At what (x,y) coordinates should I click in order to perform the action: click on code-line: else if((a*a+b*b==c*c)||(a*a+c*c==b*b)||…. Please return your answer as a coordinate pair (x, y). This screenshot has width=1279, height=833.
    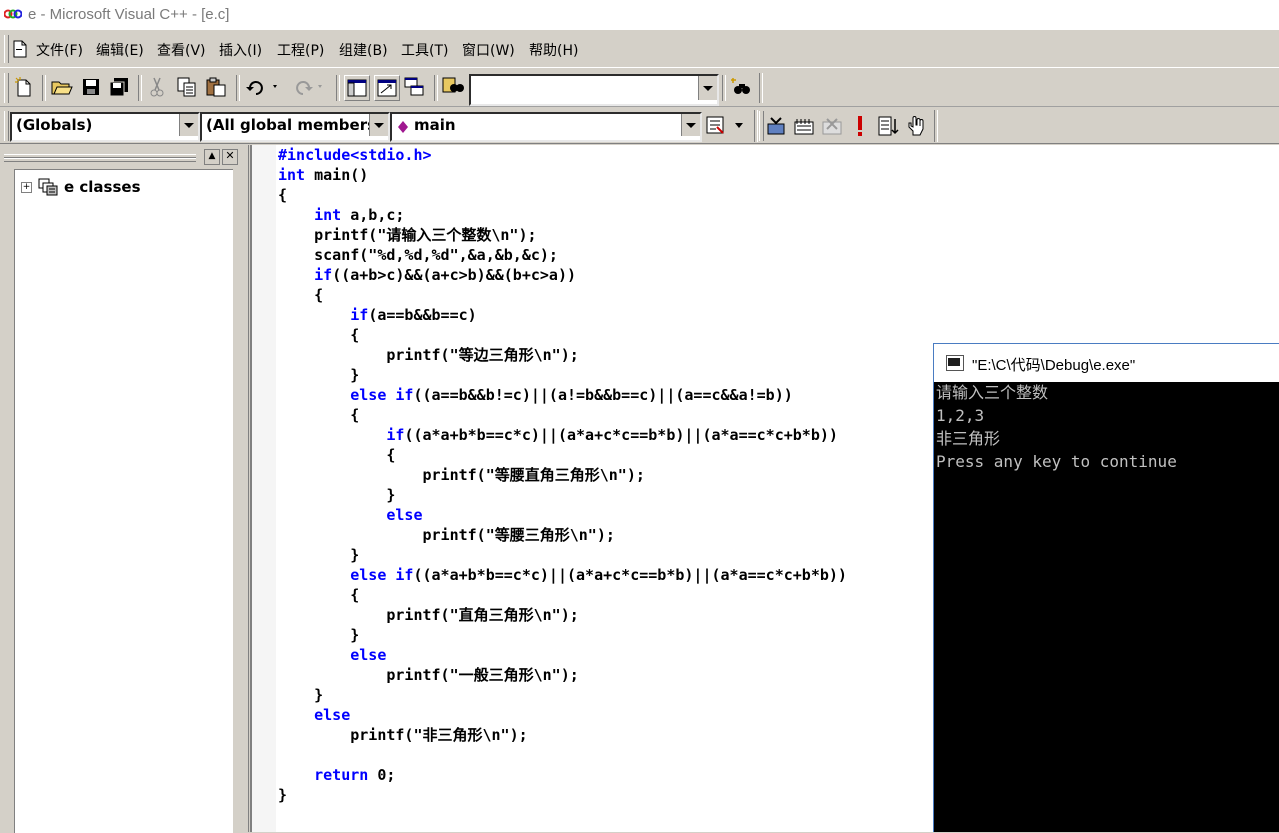
    Looking at the image, I should click on (562, 575).